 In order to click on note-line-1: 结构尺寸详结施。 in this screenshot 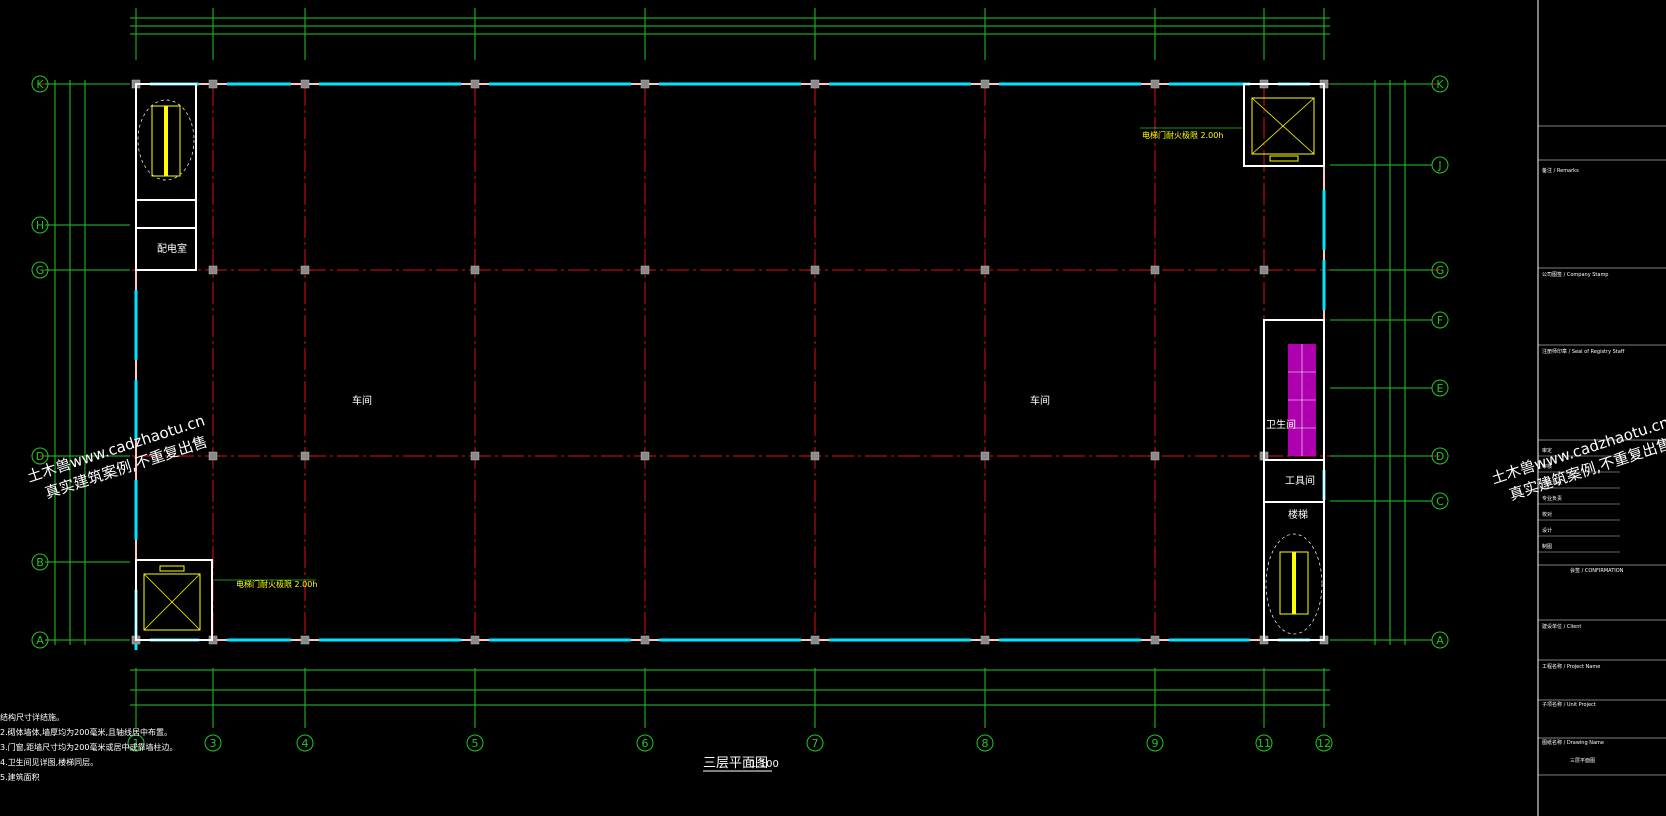, I will do `click(32, 717)`.